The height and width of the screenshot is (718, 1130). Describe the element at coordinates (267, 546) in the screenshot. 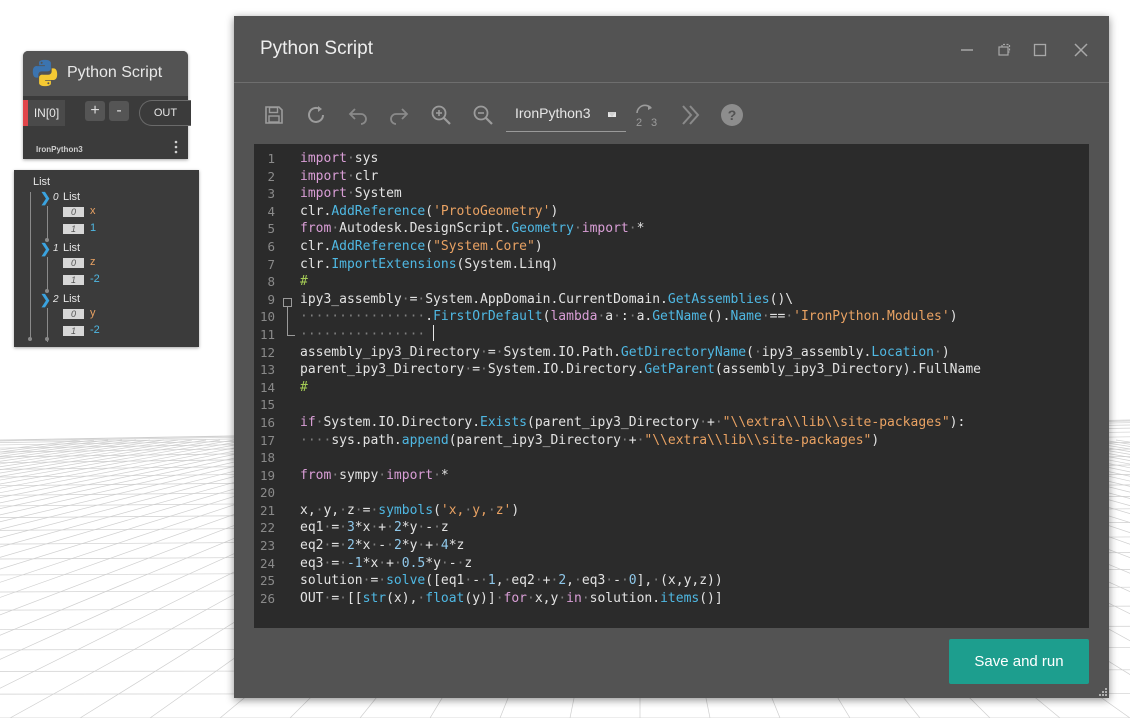

I see `line-number: 23` at that location.